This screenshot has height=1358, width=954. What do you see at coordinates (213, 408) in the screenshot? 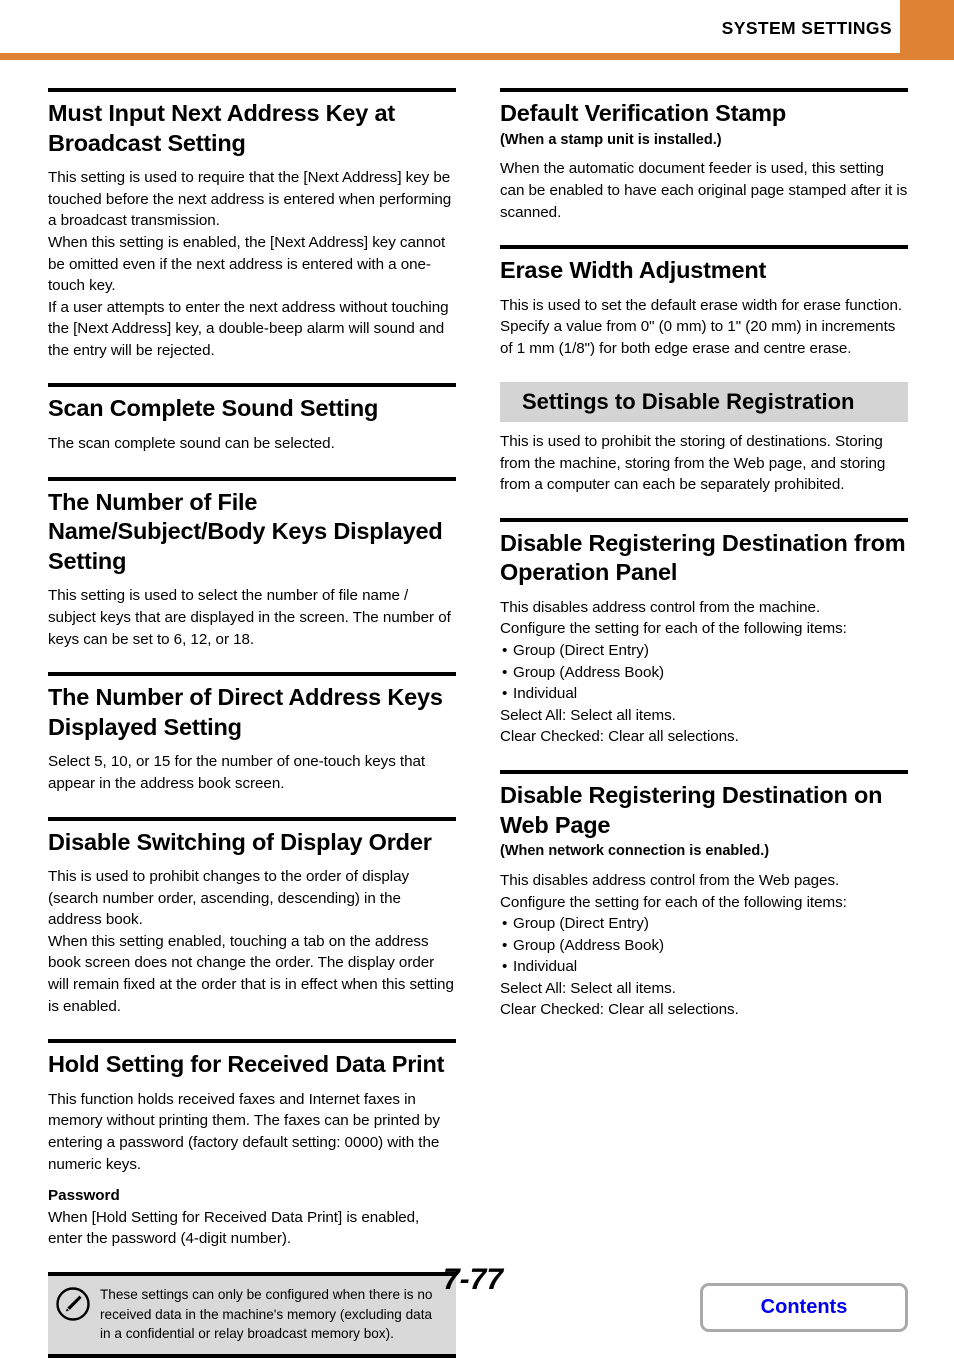
I see `section-heading: Scan Complete Sound Setting` at bounding box center [213, 408].